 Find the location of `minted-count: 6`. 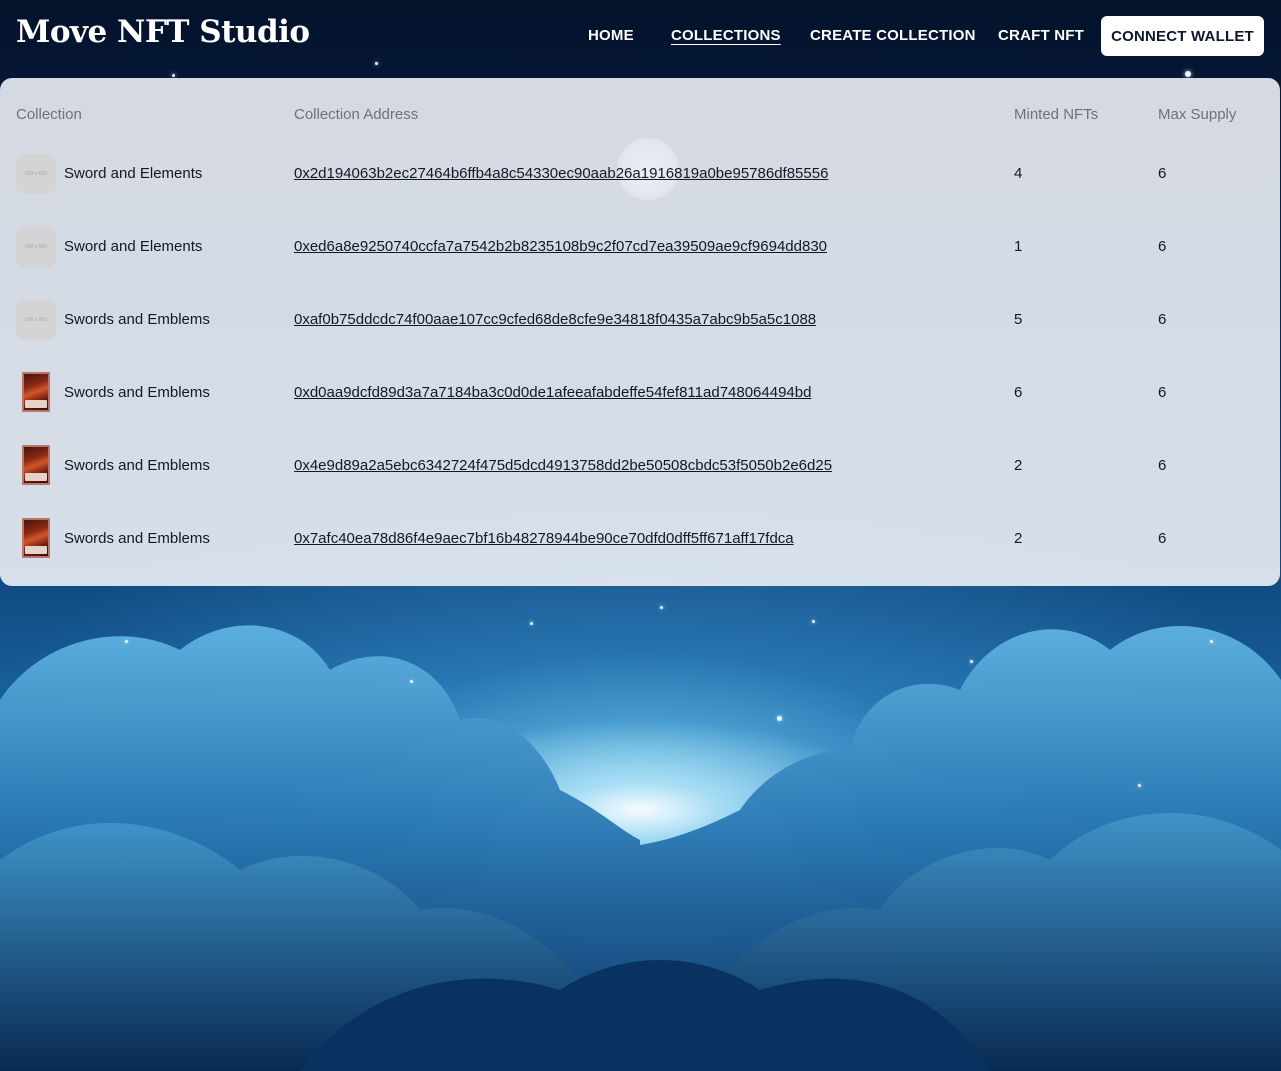

minted-count: 6 is located at coordinates (1018, 392).